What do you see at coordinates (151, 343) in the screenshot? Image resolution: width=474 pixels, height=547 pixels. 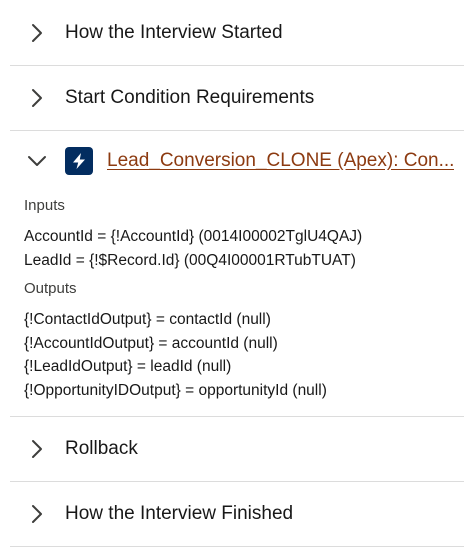 I see `output-line: {!AccountIdOutput} = accountId (null)` at bounding box center [151, 343].